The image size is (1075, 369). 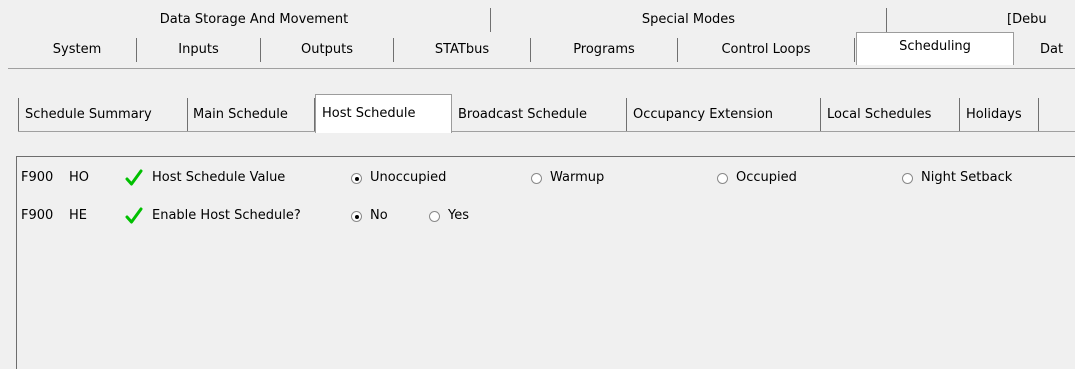 What do you see at coordinates (219, 177) in the screenshot?
I see `field-label: Host Schedule Value` at bounding box center [219, 177].